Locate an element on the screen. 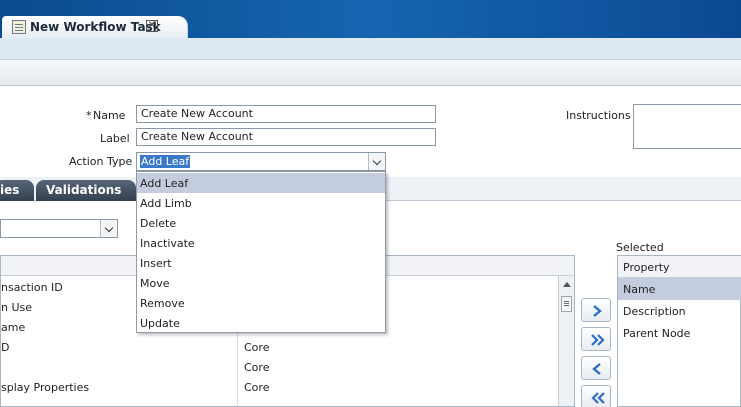 The width and height of the screenshot is (741, 407). selected-properties-list: Property Name Description Parent Node is located at coordinates (679, 331).